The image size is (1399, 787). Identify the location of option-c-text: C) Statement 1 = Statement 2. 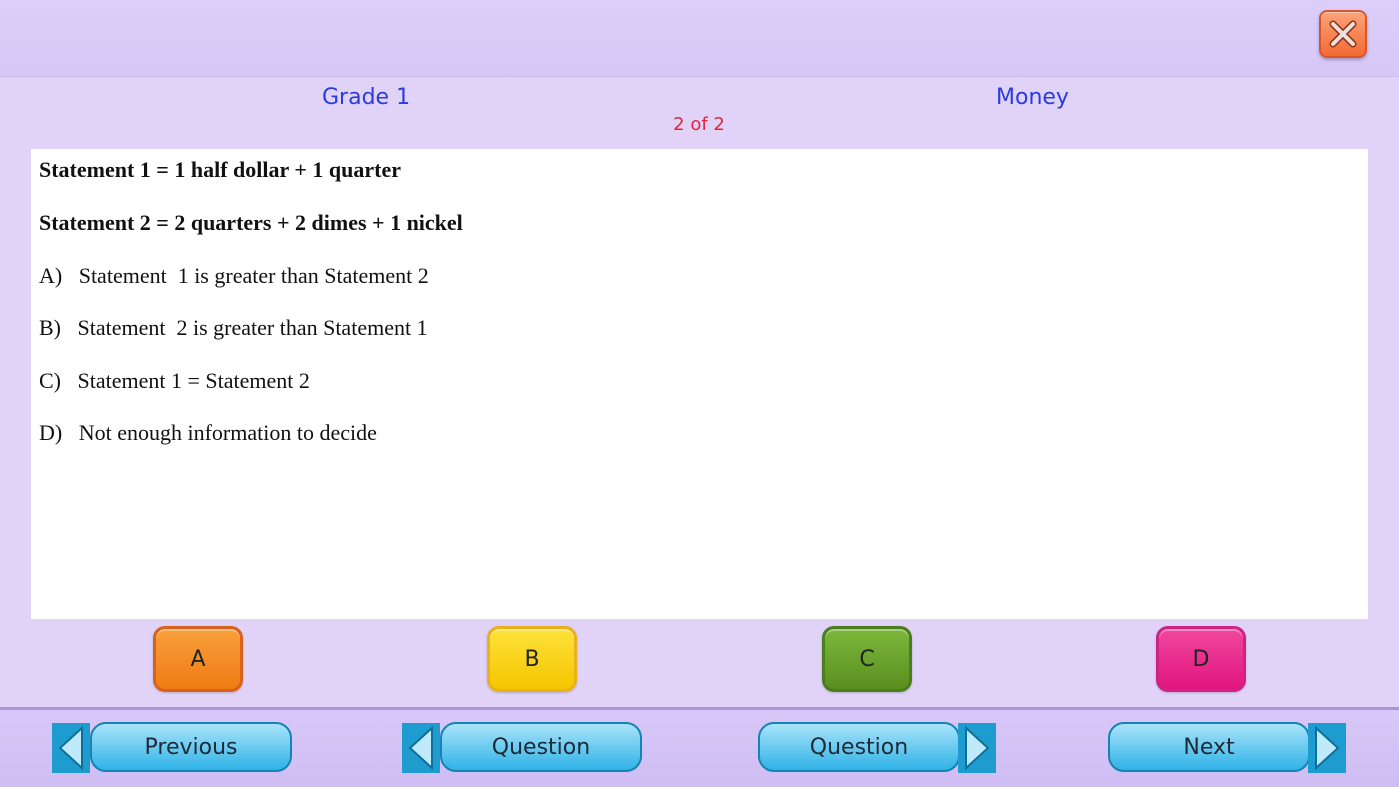
(174, 380).